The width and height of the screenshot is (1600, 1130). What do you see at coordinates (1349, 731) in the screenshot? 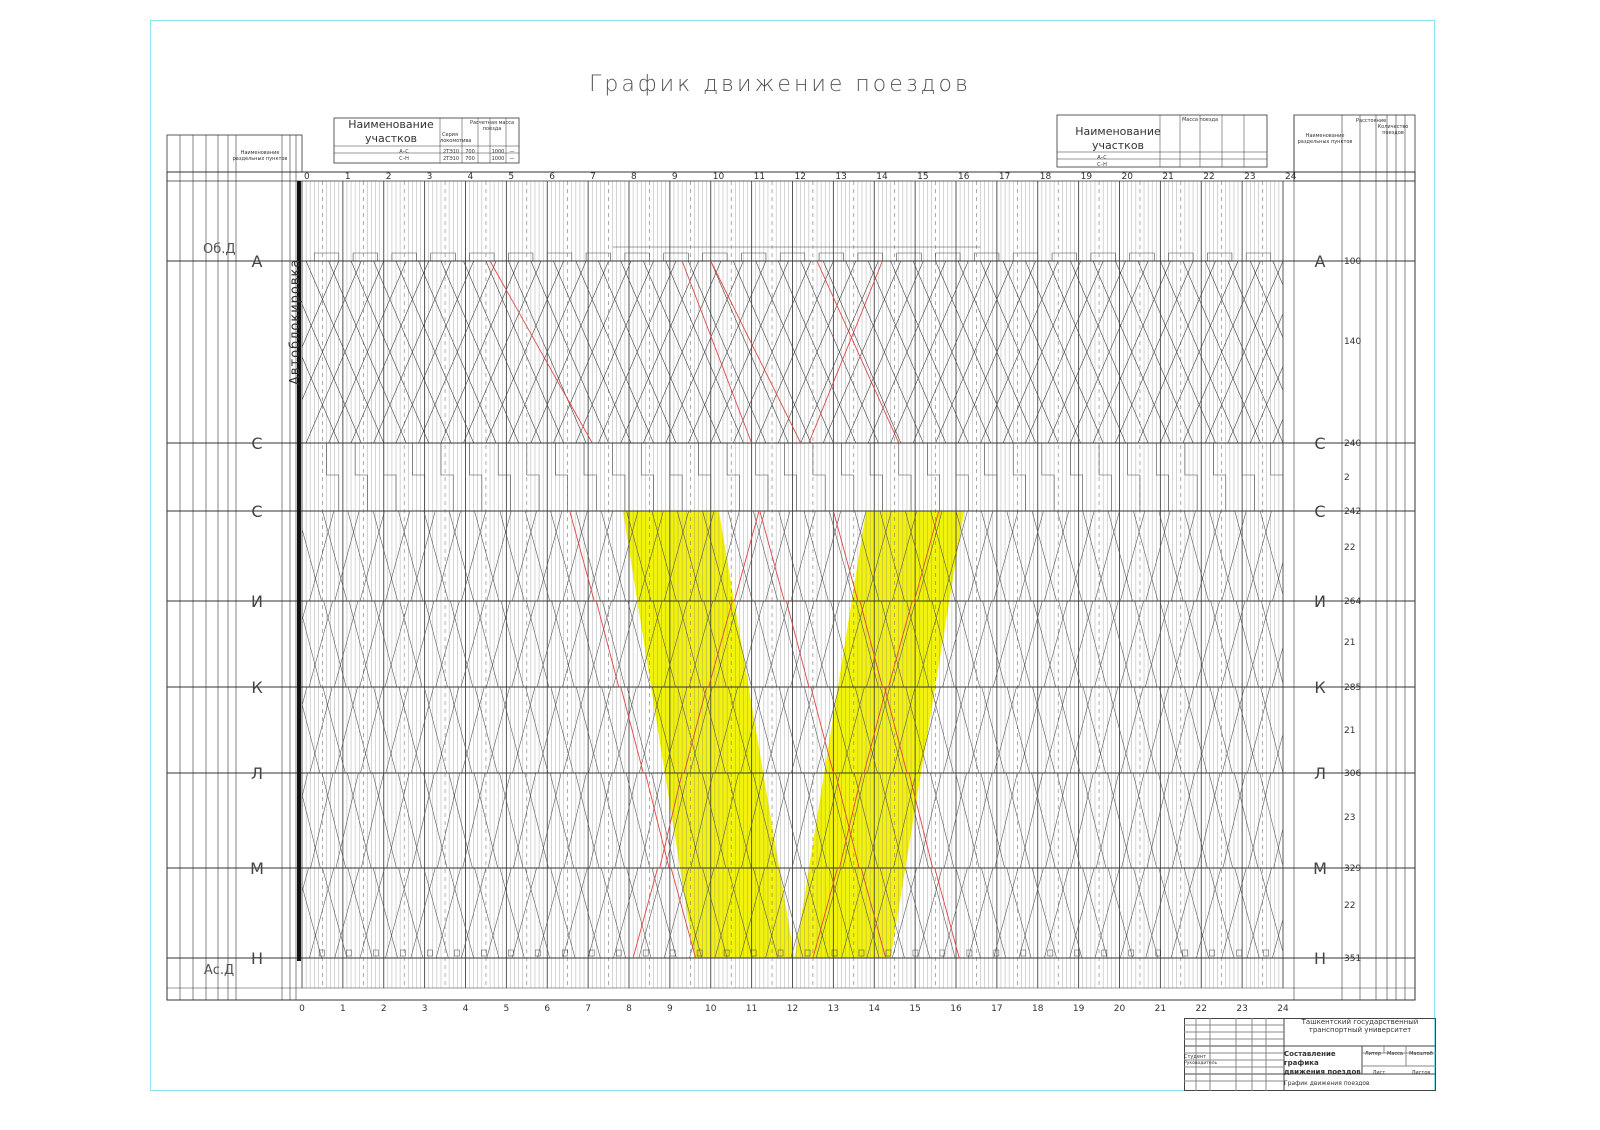
I see `interval-value: 21` at bounding box center [1349, 731].